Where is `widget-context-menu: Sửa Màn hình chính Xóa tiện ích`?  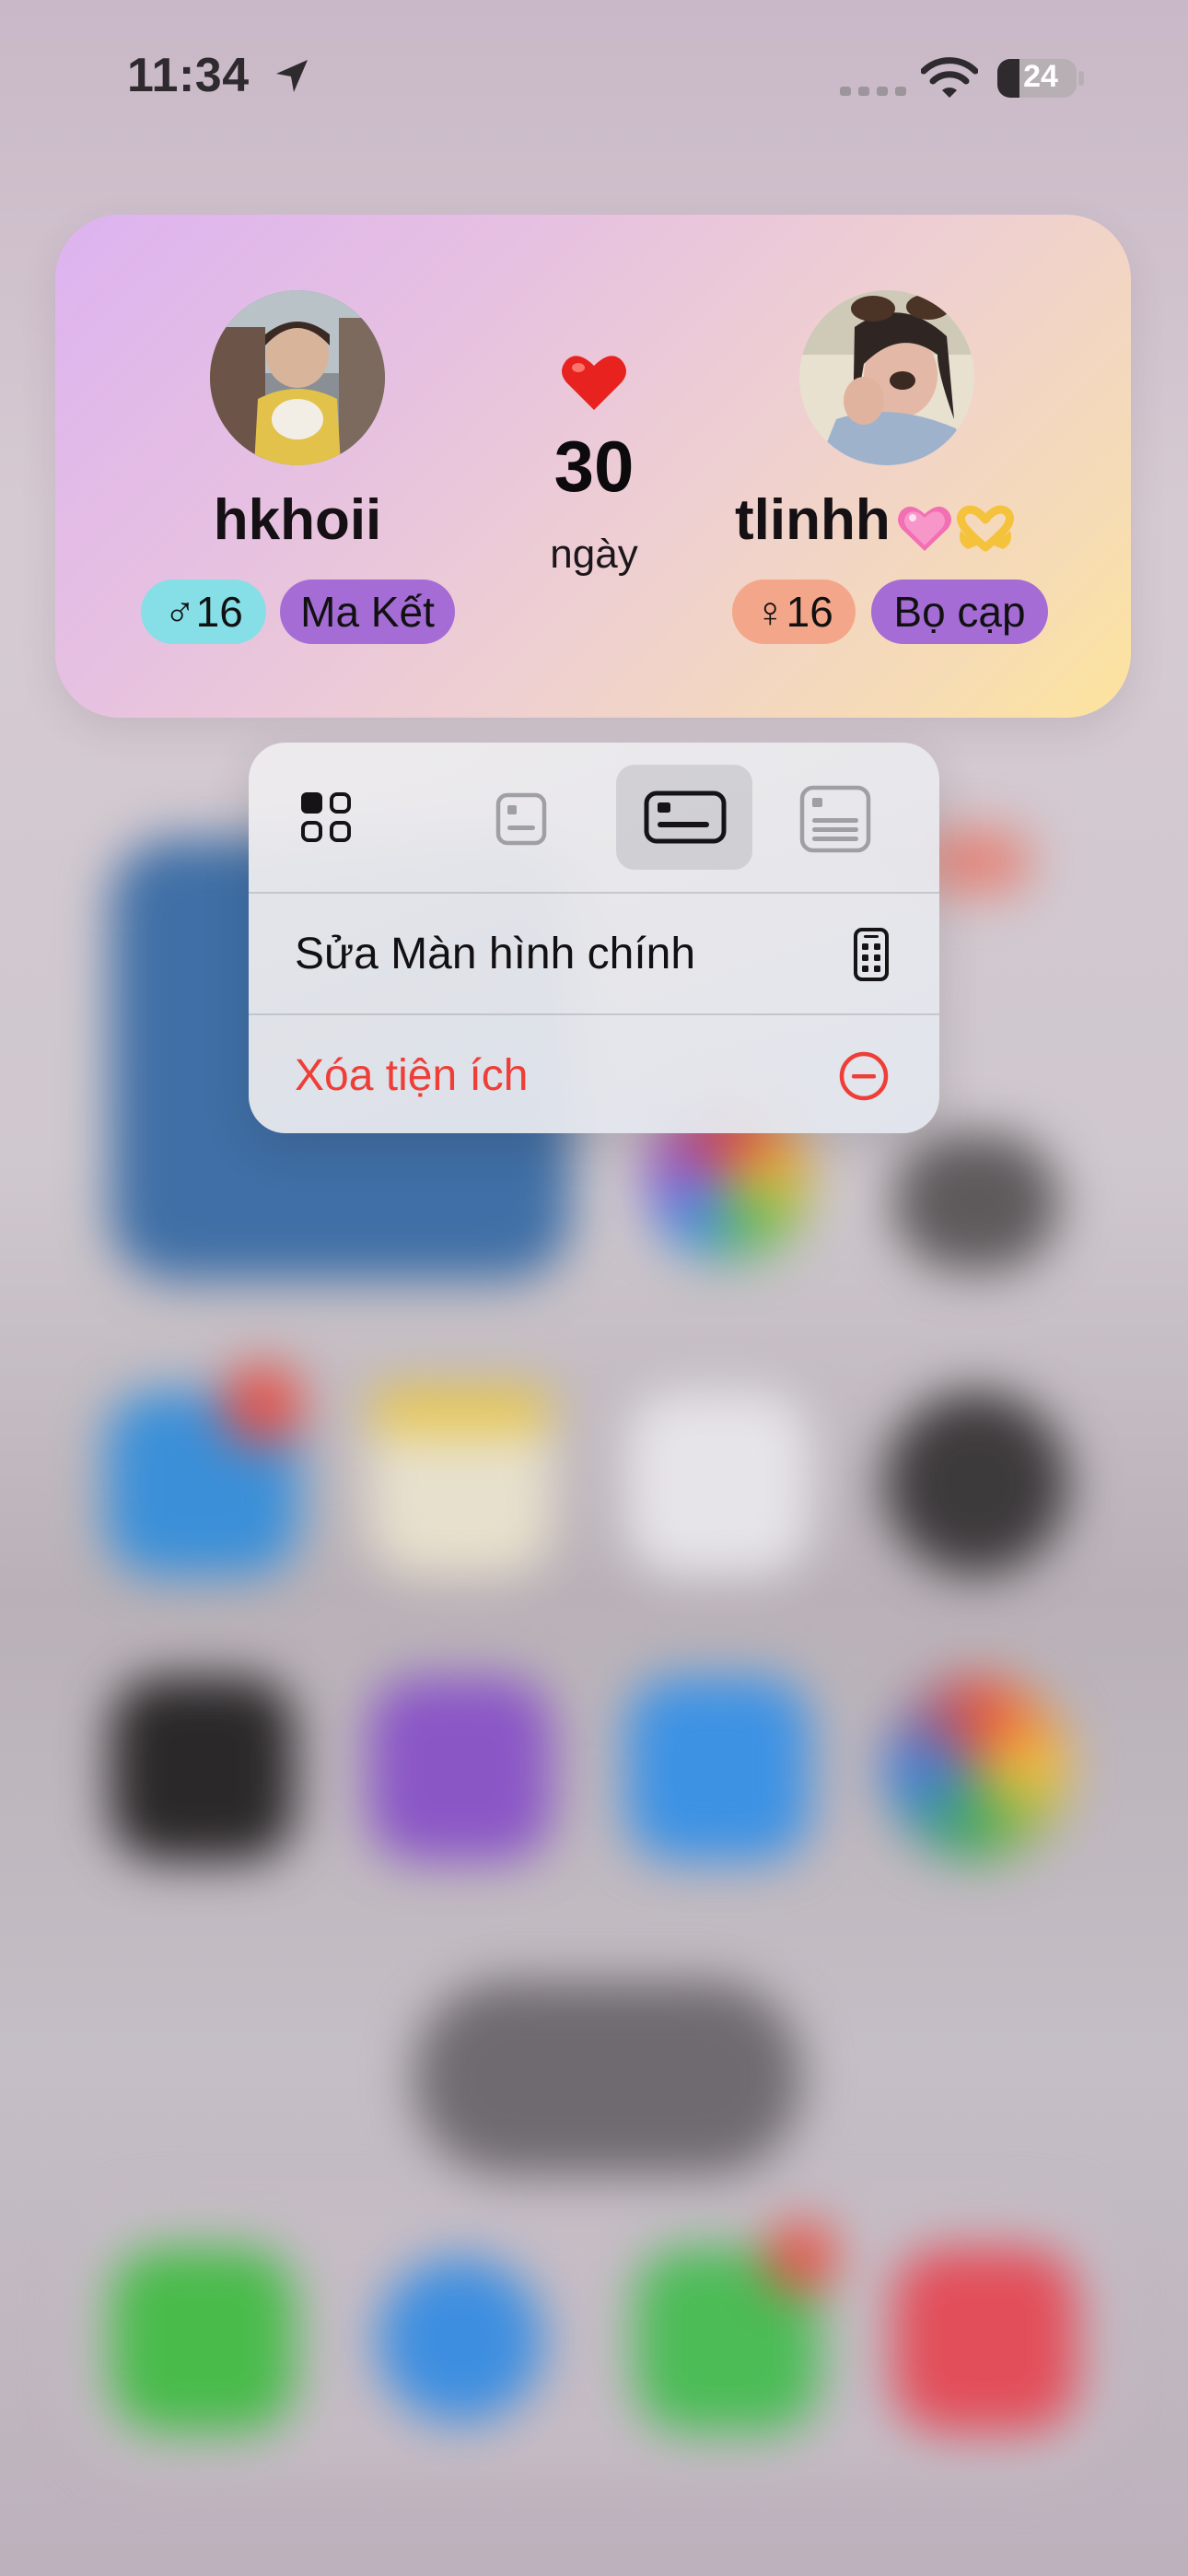 widget-context-menu: Sửa Màn hình chính Xóa tiện ích is located at coordinates (594, 938).